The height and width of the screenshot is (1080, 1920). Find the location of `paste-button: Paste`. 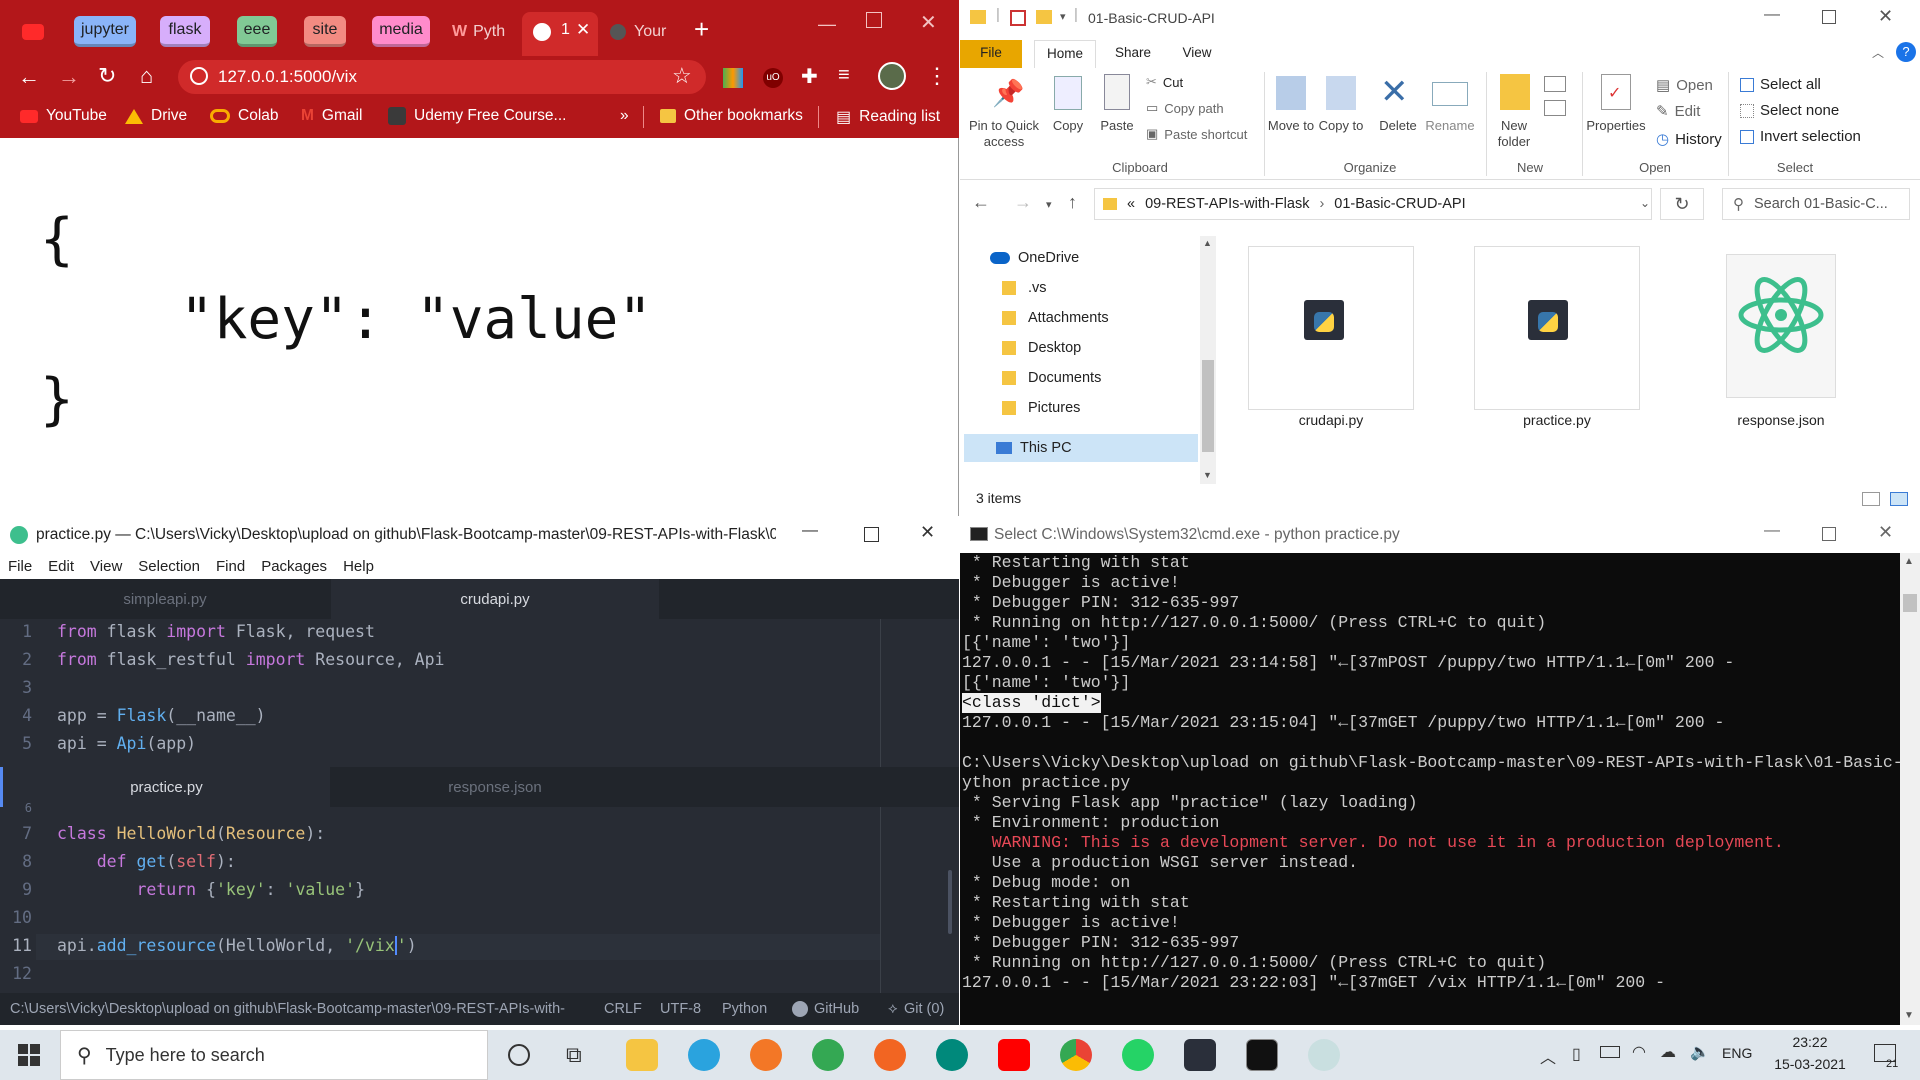

paste-button: Paste is located at coordinates (1117, 125).